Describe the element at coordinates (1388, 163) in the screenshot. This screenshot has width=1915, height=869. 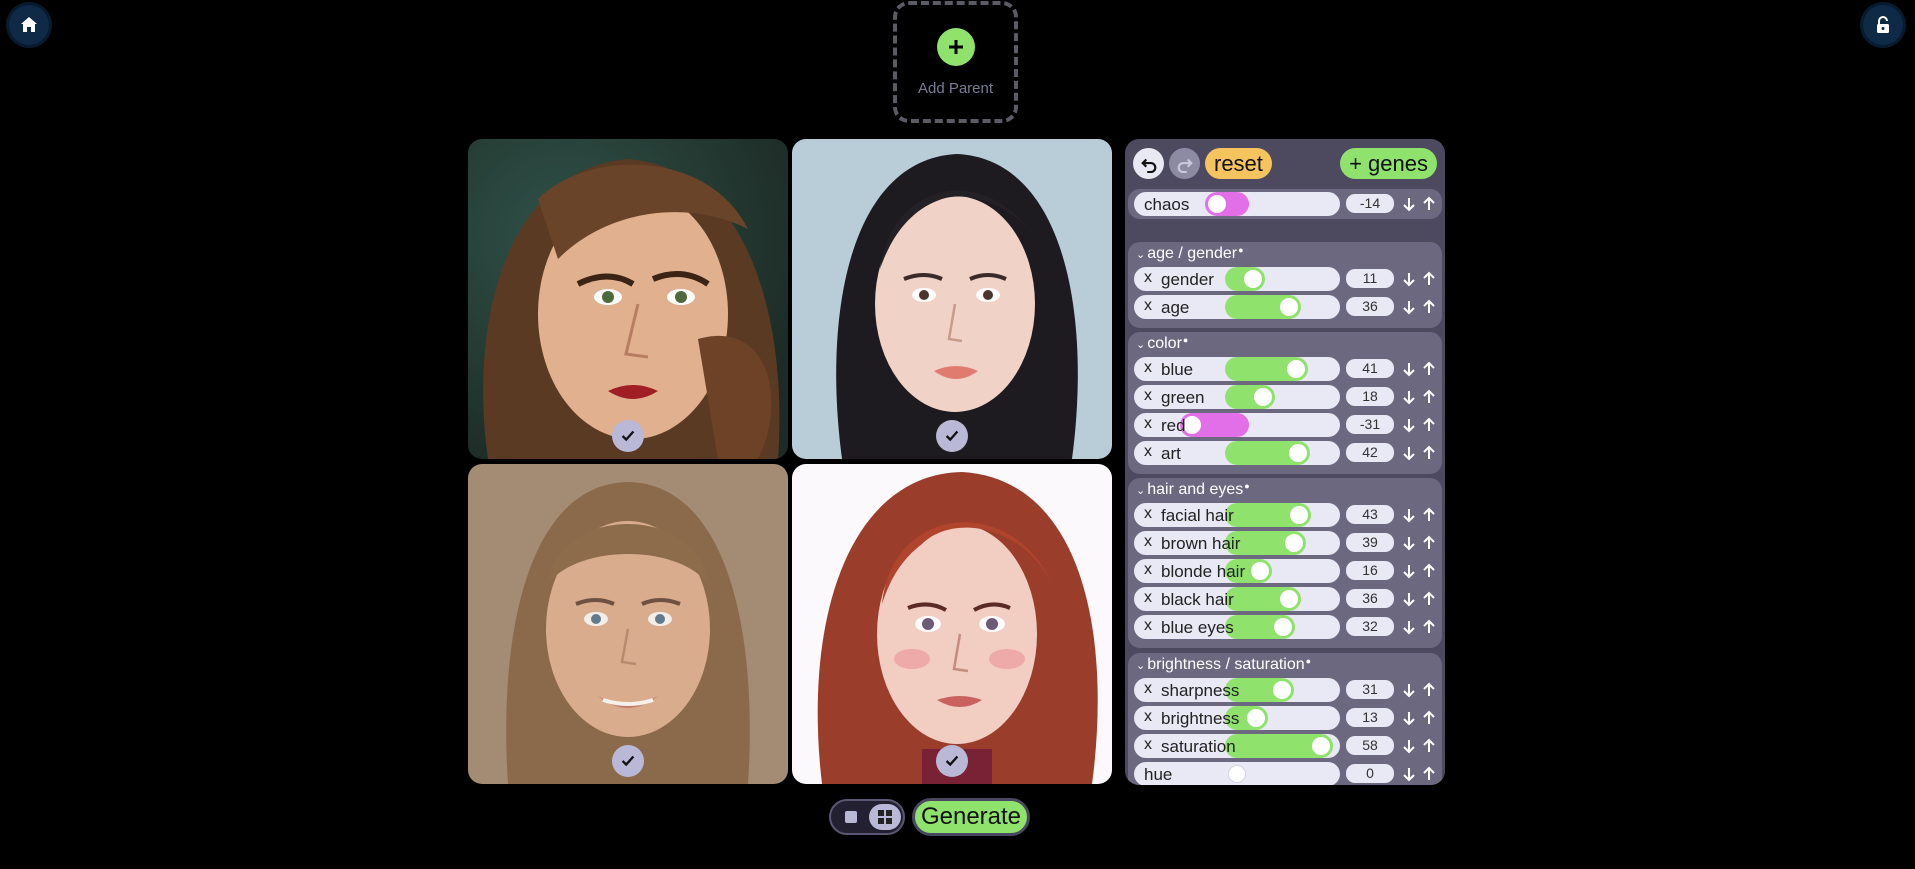
I see `add-genes-button: + genes` at that location.